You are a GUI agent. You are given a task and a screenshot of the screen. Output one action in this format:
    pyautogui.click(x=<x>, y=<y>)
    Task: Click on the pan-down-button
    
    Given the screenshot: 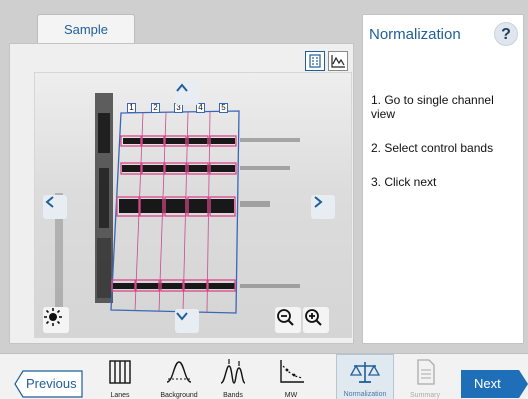 What is the action you would take?
    pyautogui.click(x=187, y=321)
    